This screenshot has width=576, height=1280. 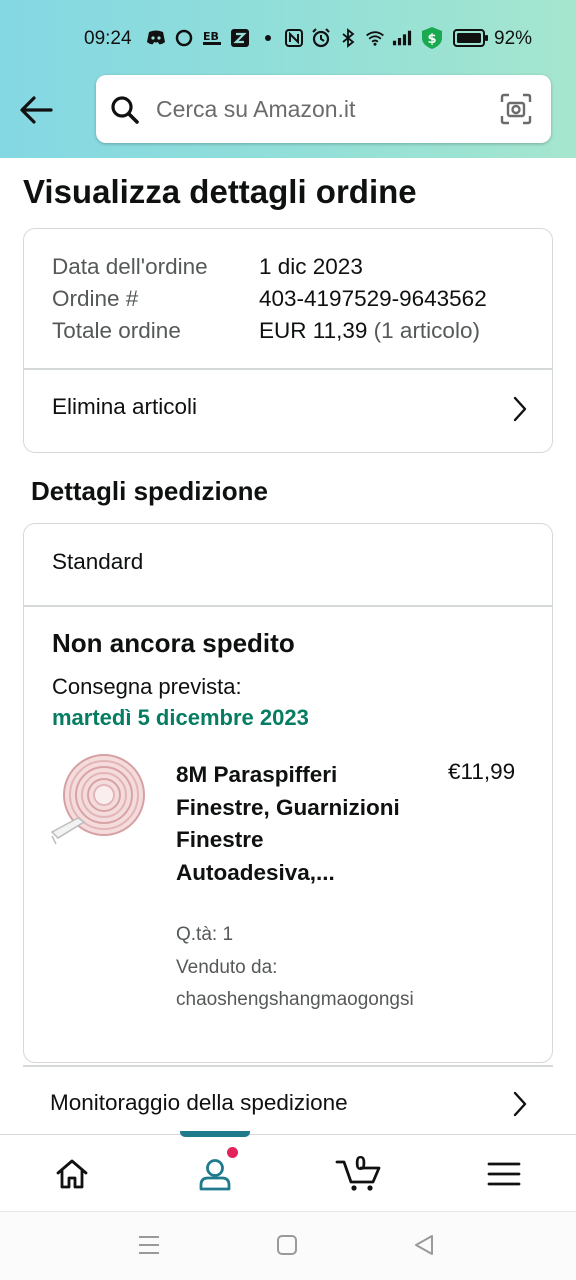 I want to click on track-shipment-label: Monitoraggio della spedizione, so click(x=199, y=1102).